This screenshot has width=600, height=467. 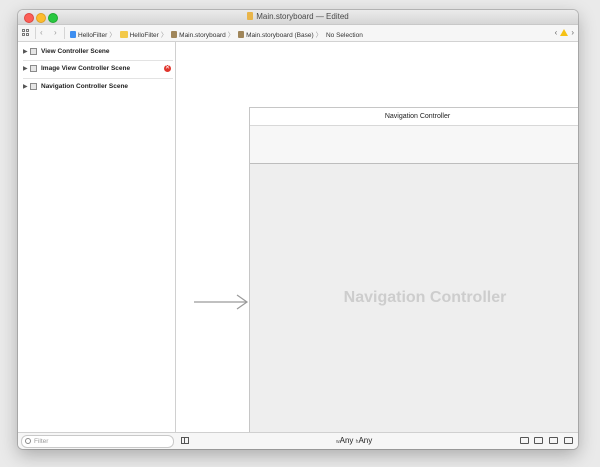 What do you see at coordinates (96, 52) in the screenshot?
I see `scene-view-controller: ▶ View Controller Scene` at bounding box center [96, 52].